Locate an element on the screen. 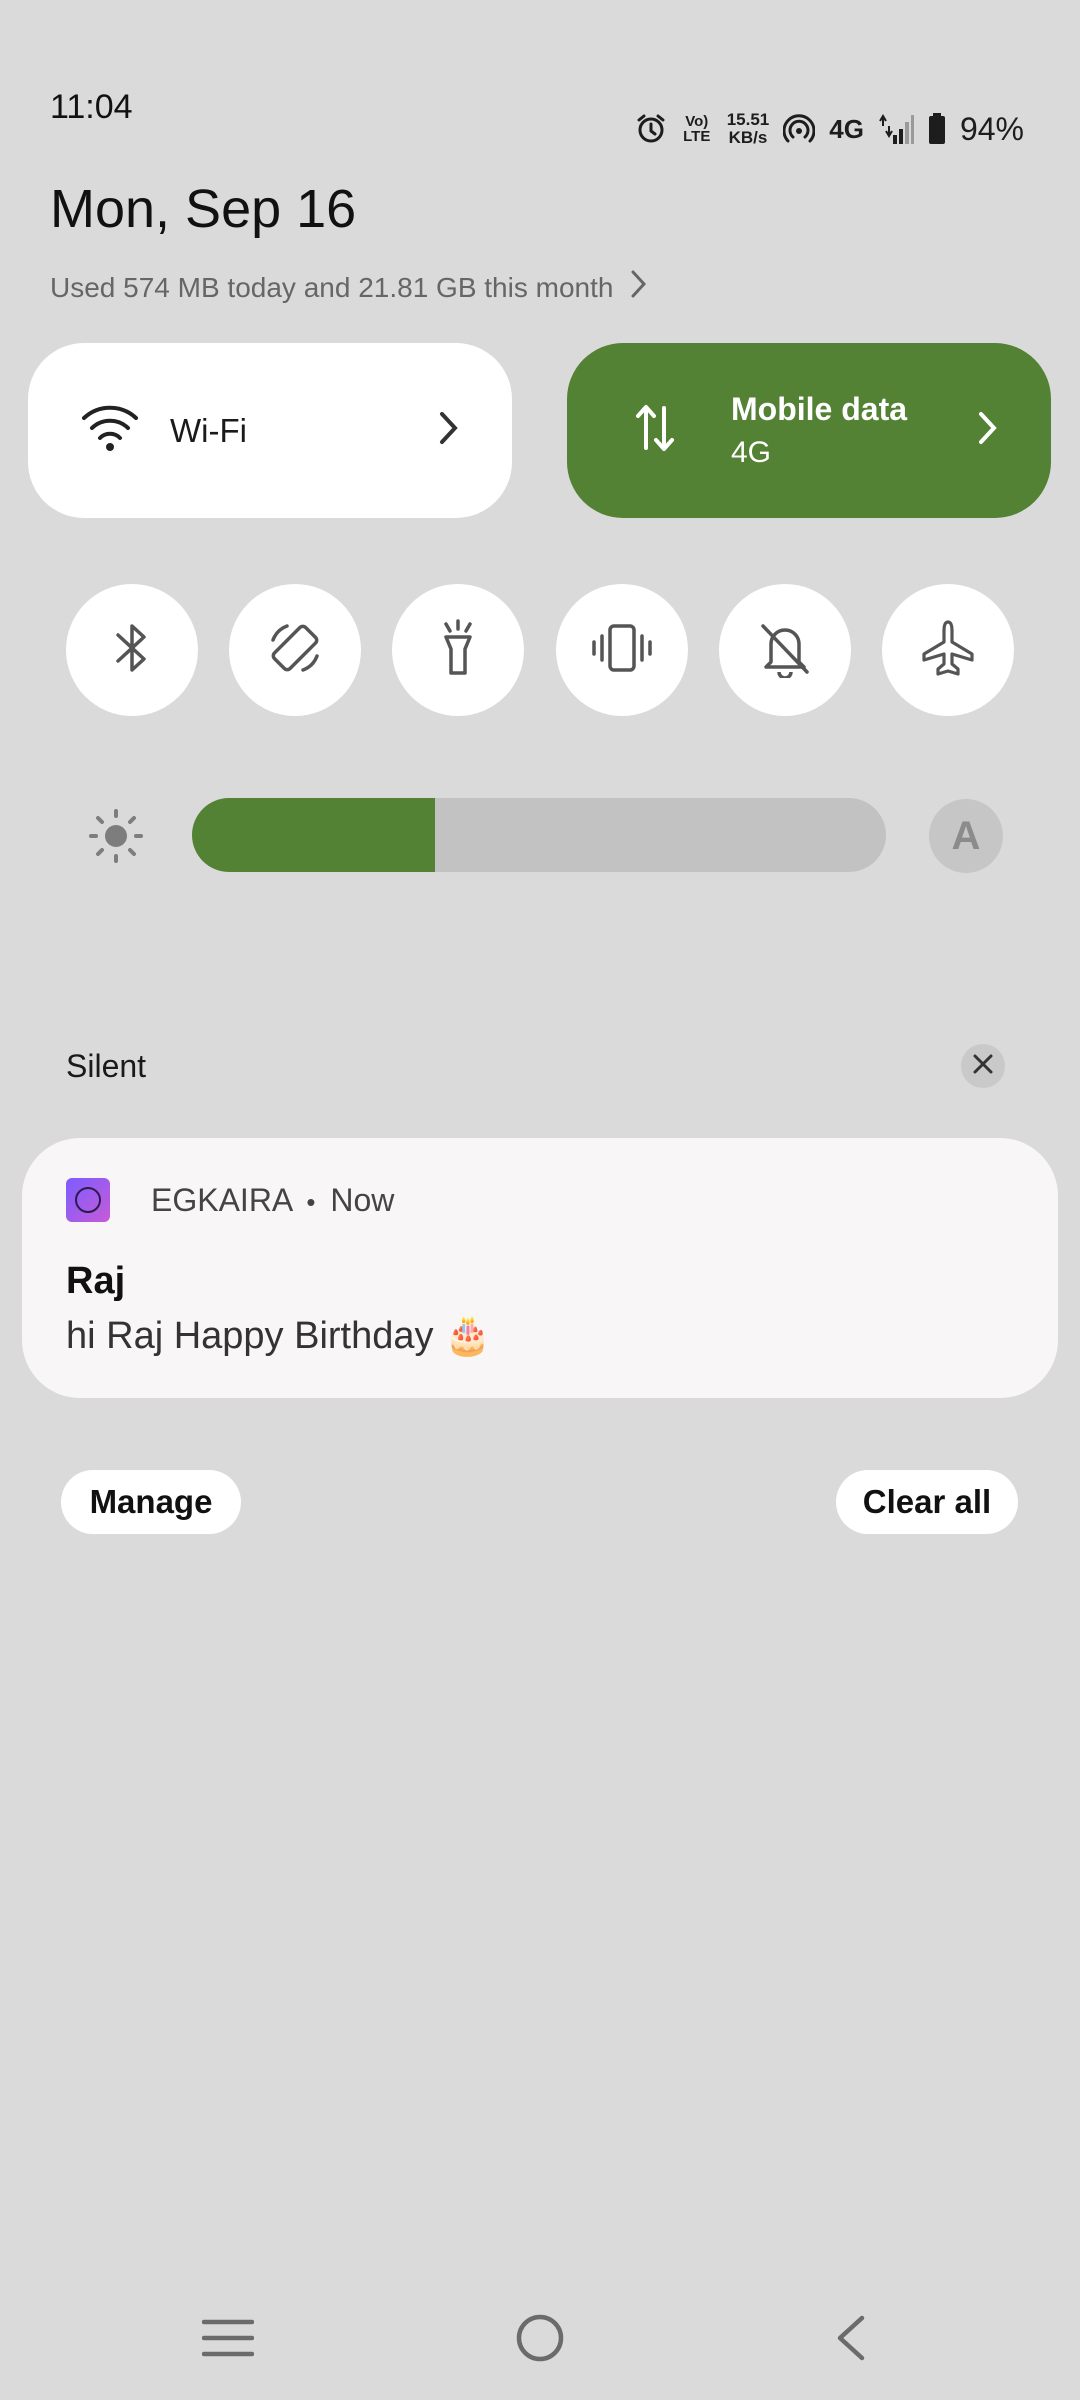 The width and height of the screenshot is (1080, 2400). clear-all-button: Clear all is located at coordinates (927, 1502).